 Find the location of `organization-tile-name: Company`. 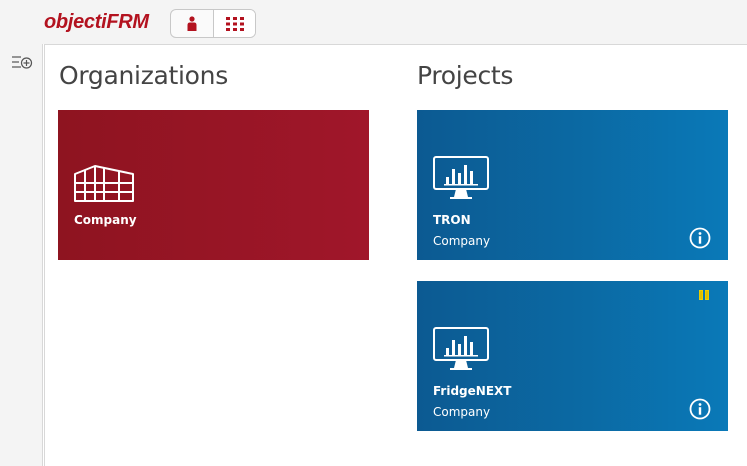

organization-tile-name: Company is located at coordinates (105, 220).